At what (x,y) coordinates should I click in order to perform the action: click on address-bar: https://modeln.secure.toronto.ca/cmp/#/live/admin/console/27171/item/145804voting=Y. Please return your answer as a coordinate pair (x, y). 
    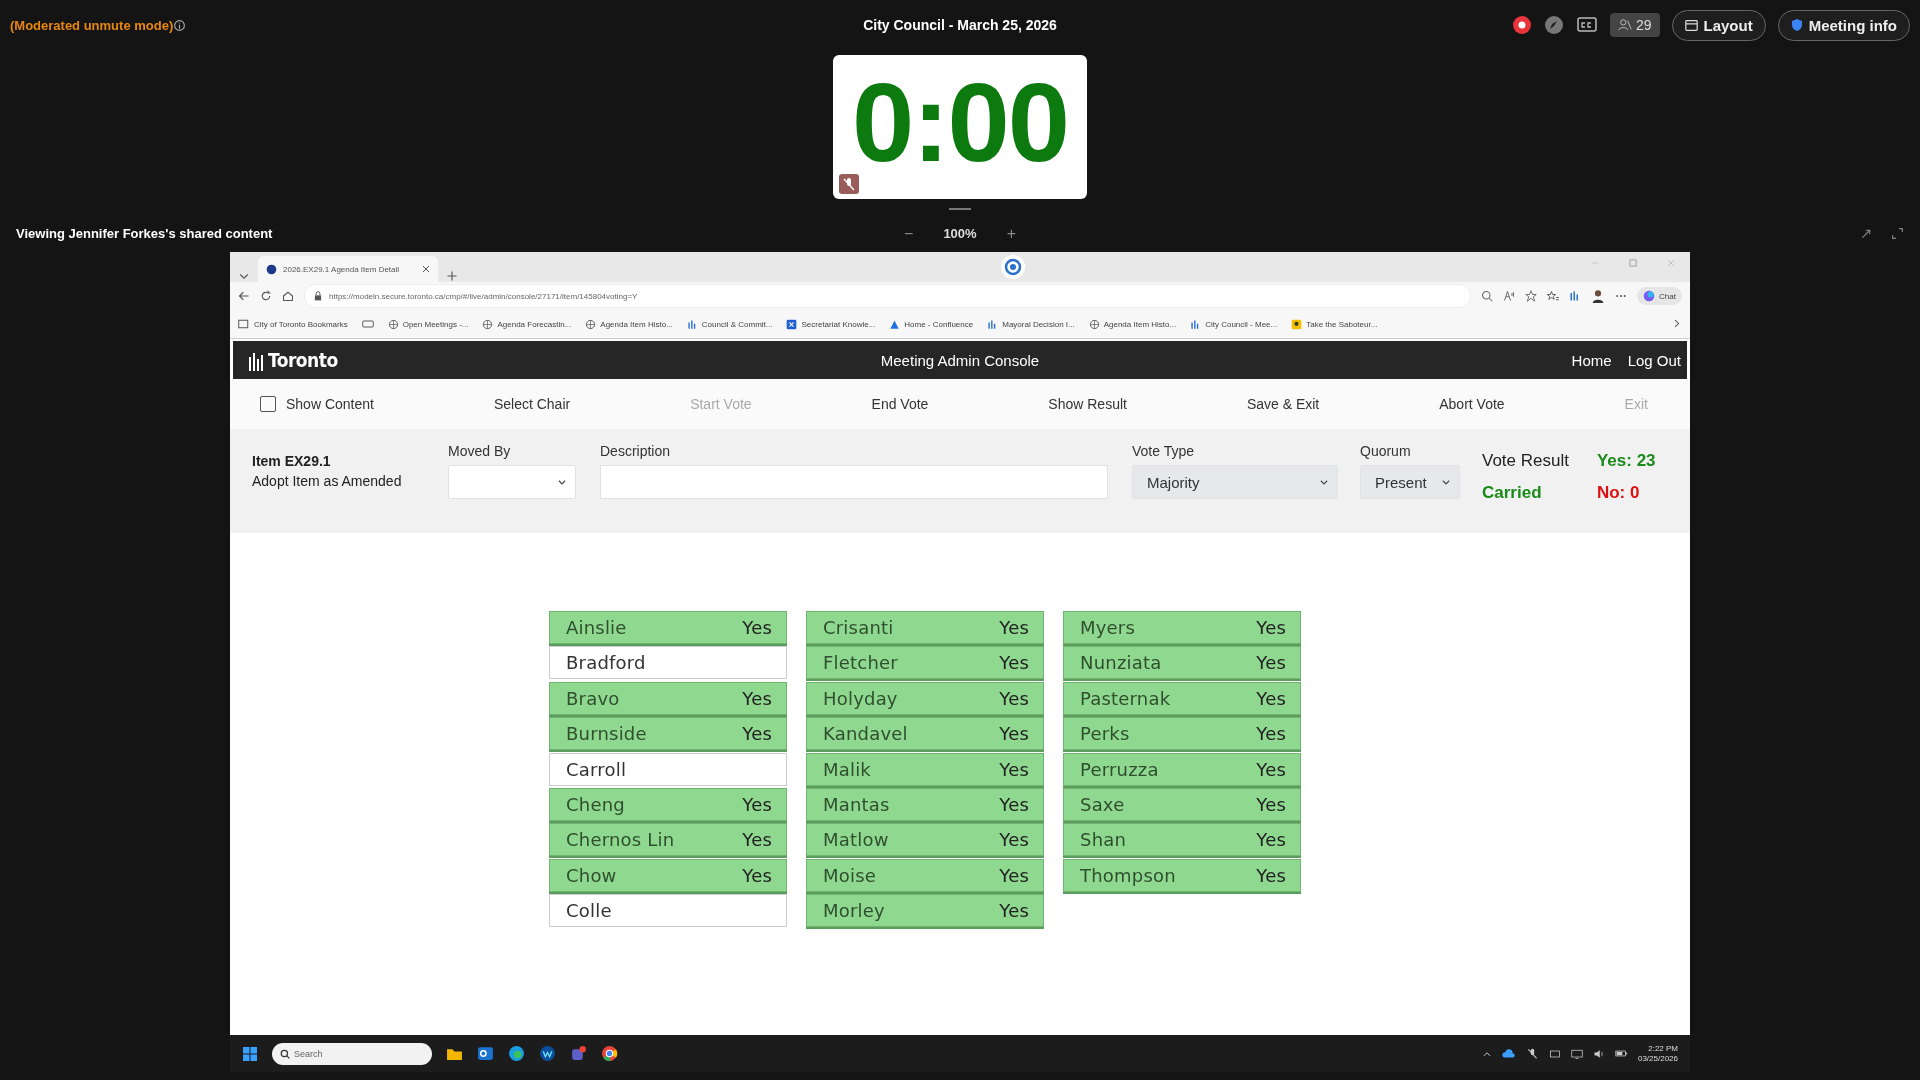
    Looking at the image, I should click on (888, 296).